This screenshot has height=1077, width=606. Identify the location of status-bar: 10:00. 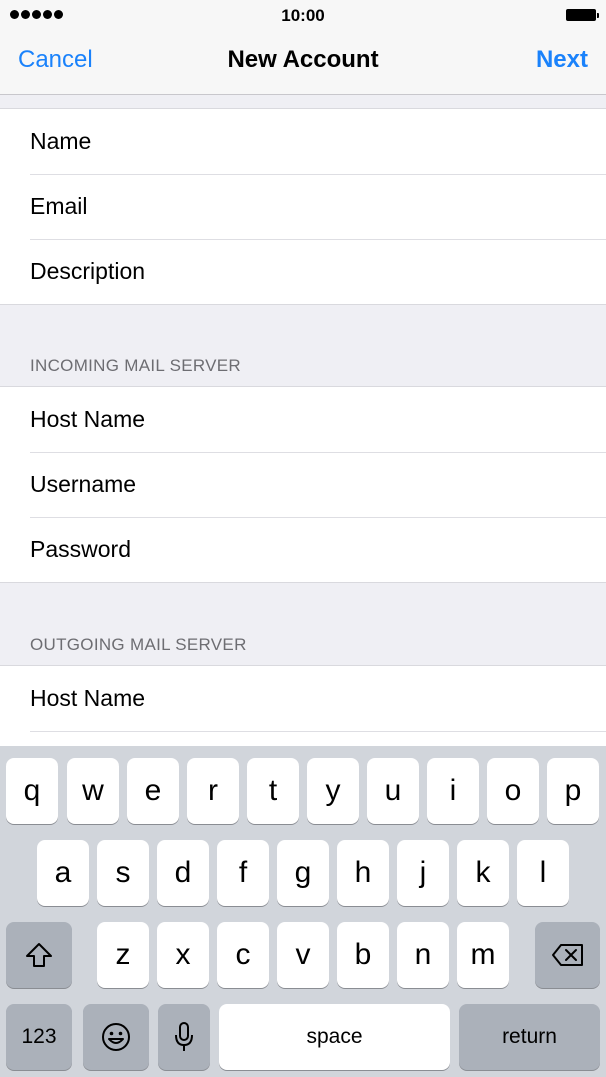
(303, 15).